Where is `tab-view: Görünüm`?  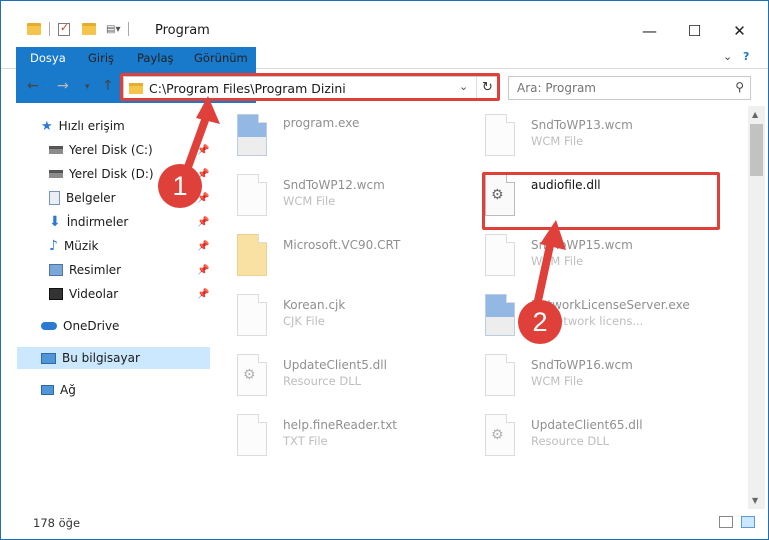 tab-view: Görünüm is located at coordinates (221, 58).